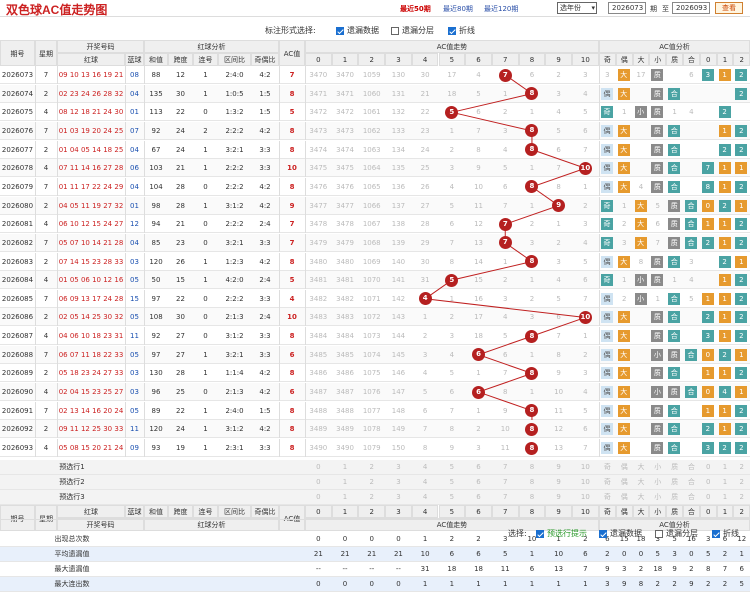 The height and width of the screenshot is (592, 750). I want to click on header-issue: 期号, so click(17, 53).